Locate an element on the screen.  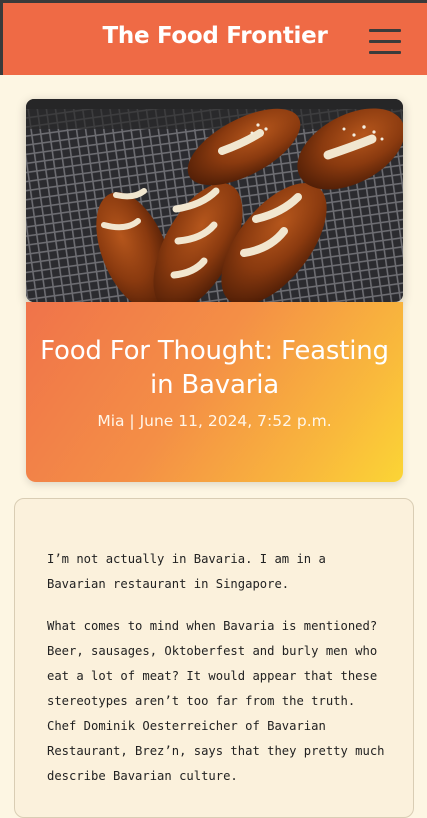
site-title: The Food Frontier is located at coordinates (215, 36).